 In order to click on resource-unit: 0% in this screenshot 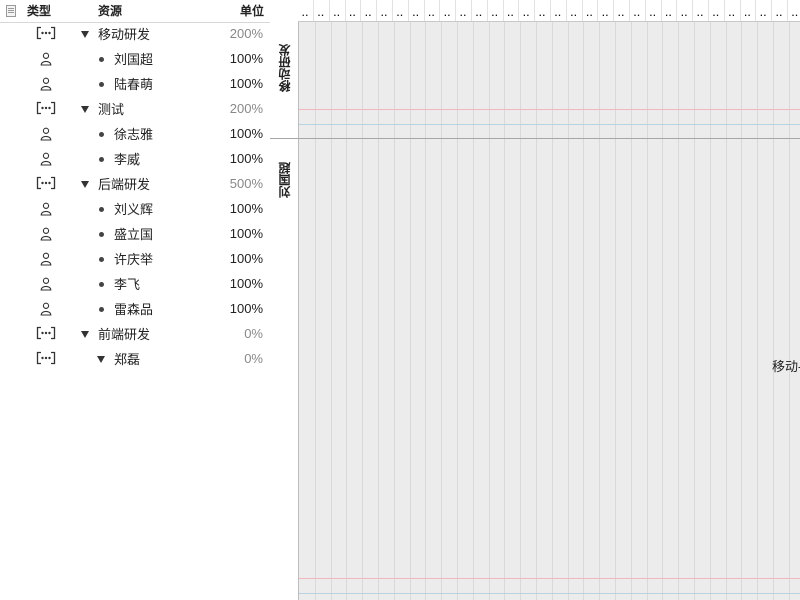, I will do `click(253, 358)`.